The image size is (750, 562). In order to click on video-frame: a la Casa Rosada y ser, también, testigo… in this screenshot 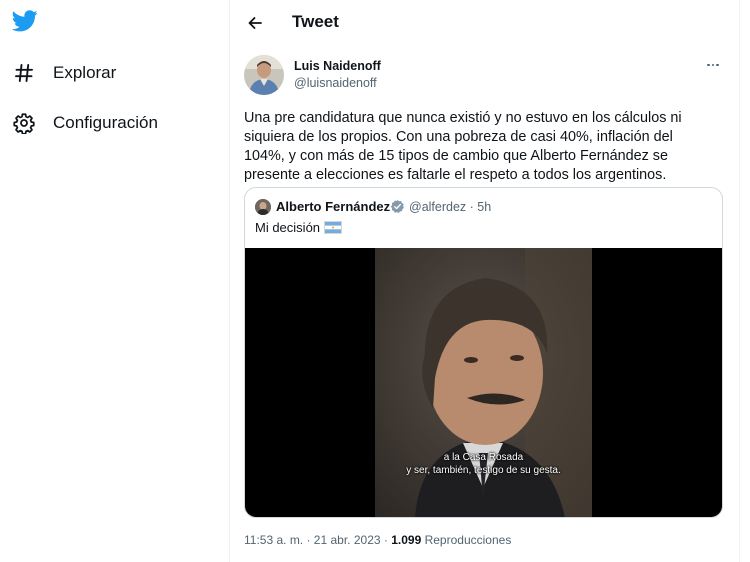, I will do `click(483, 382)`.